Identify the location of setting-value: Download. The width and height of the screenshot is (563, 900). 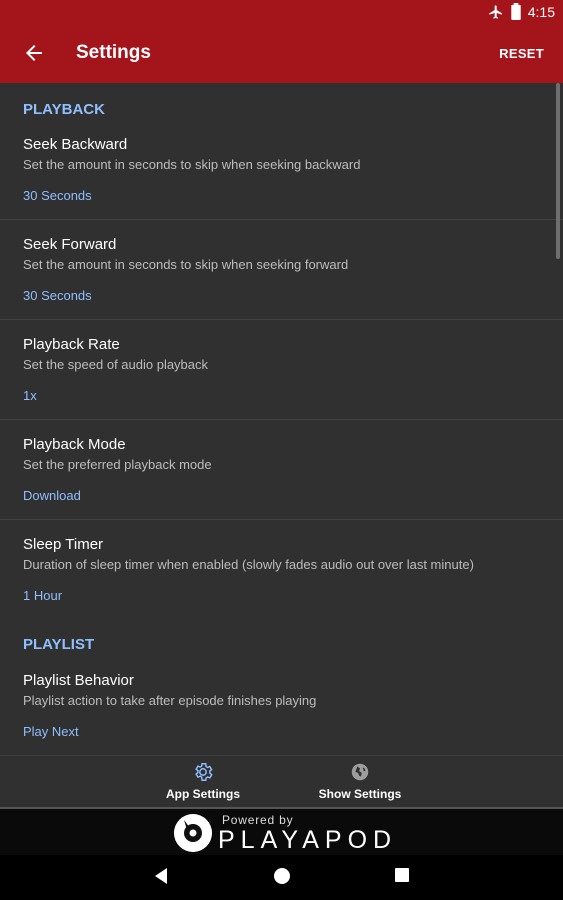
(52, 495).